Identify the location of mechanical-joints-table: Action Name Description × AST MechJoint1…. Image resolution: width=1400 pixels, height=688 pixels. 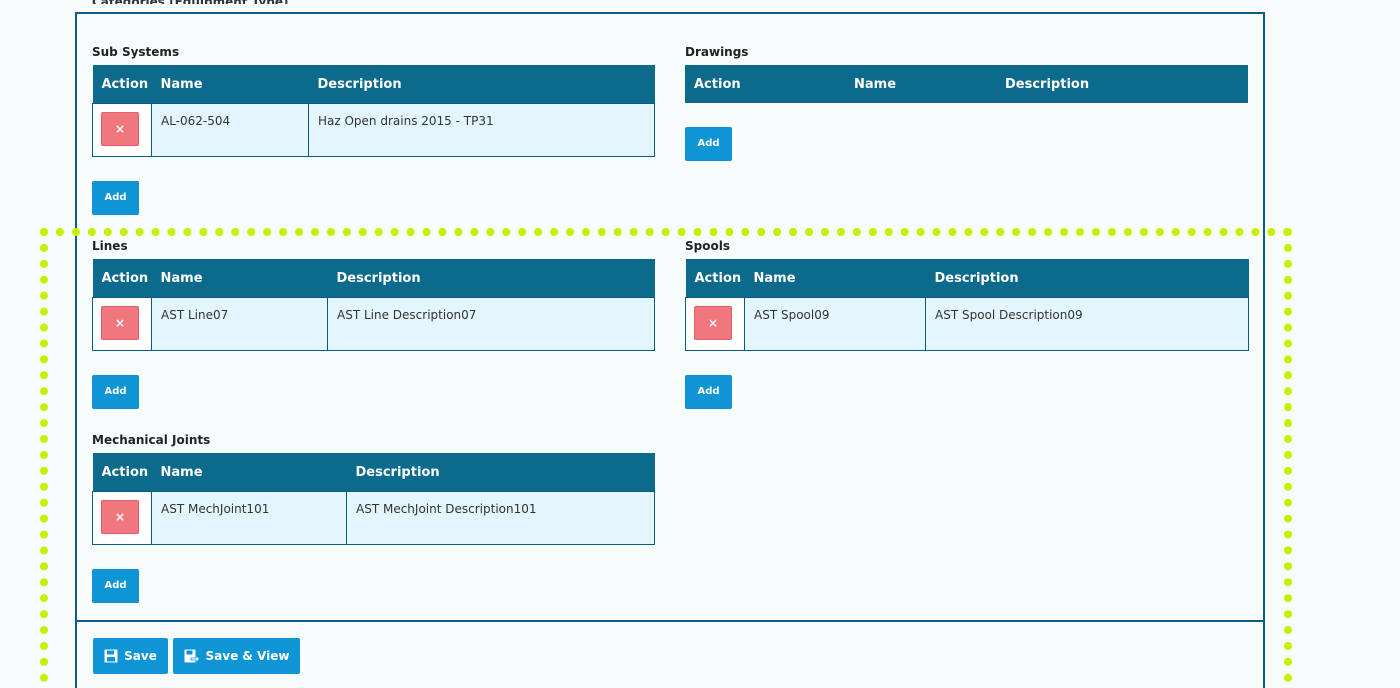
(373, 499).